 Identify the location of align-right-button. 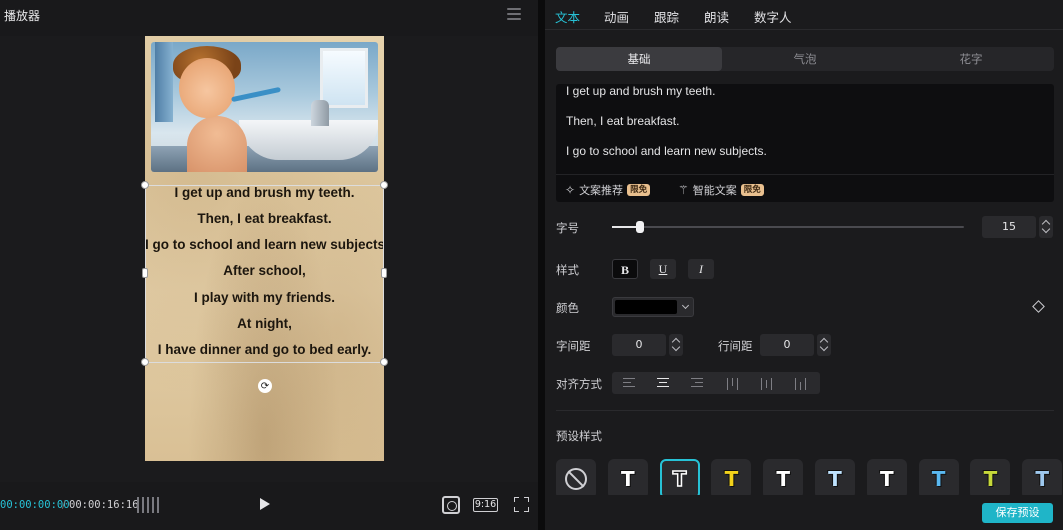
(697, 383).